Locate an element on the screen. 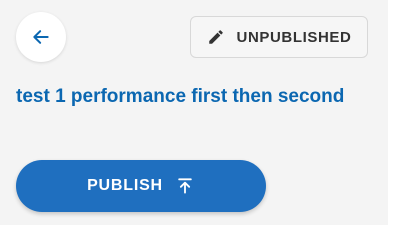 The width and height of the screenshot is (400, 240). arrow-left-icon is located at coordinates (41, 37).